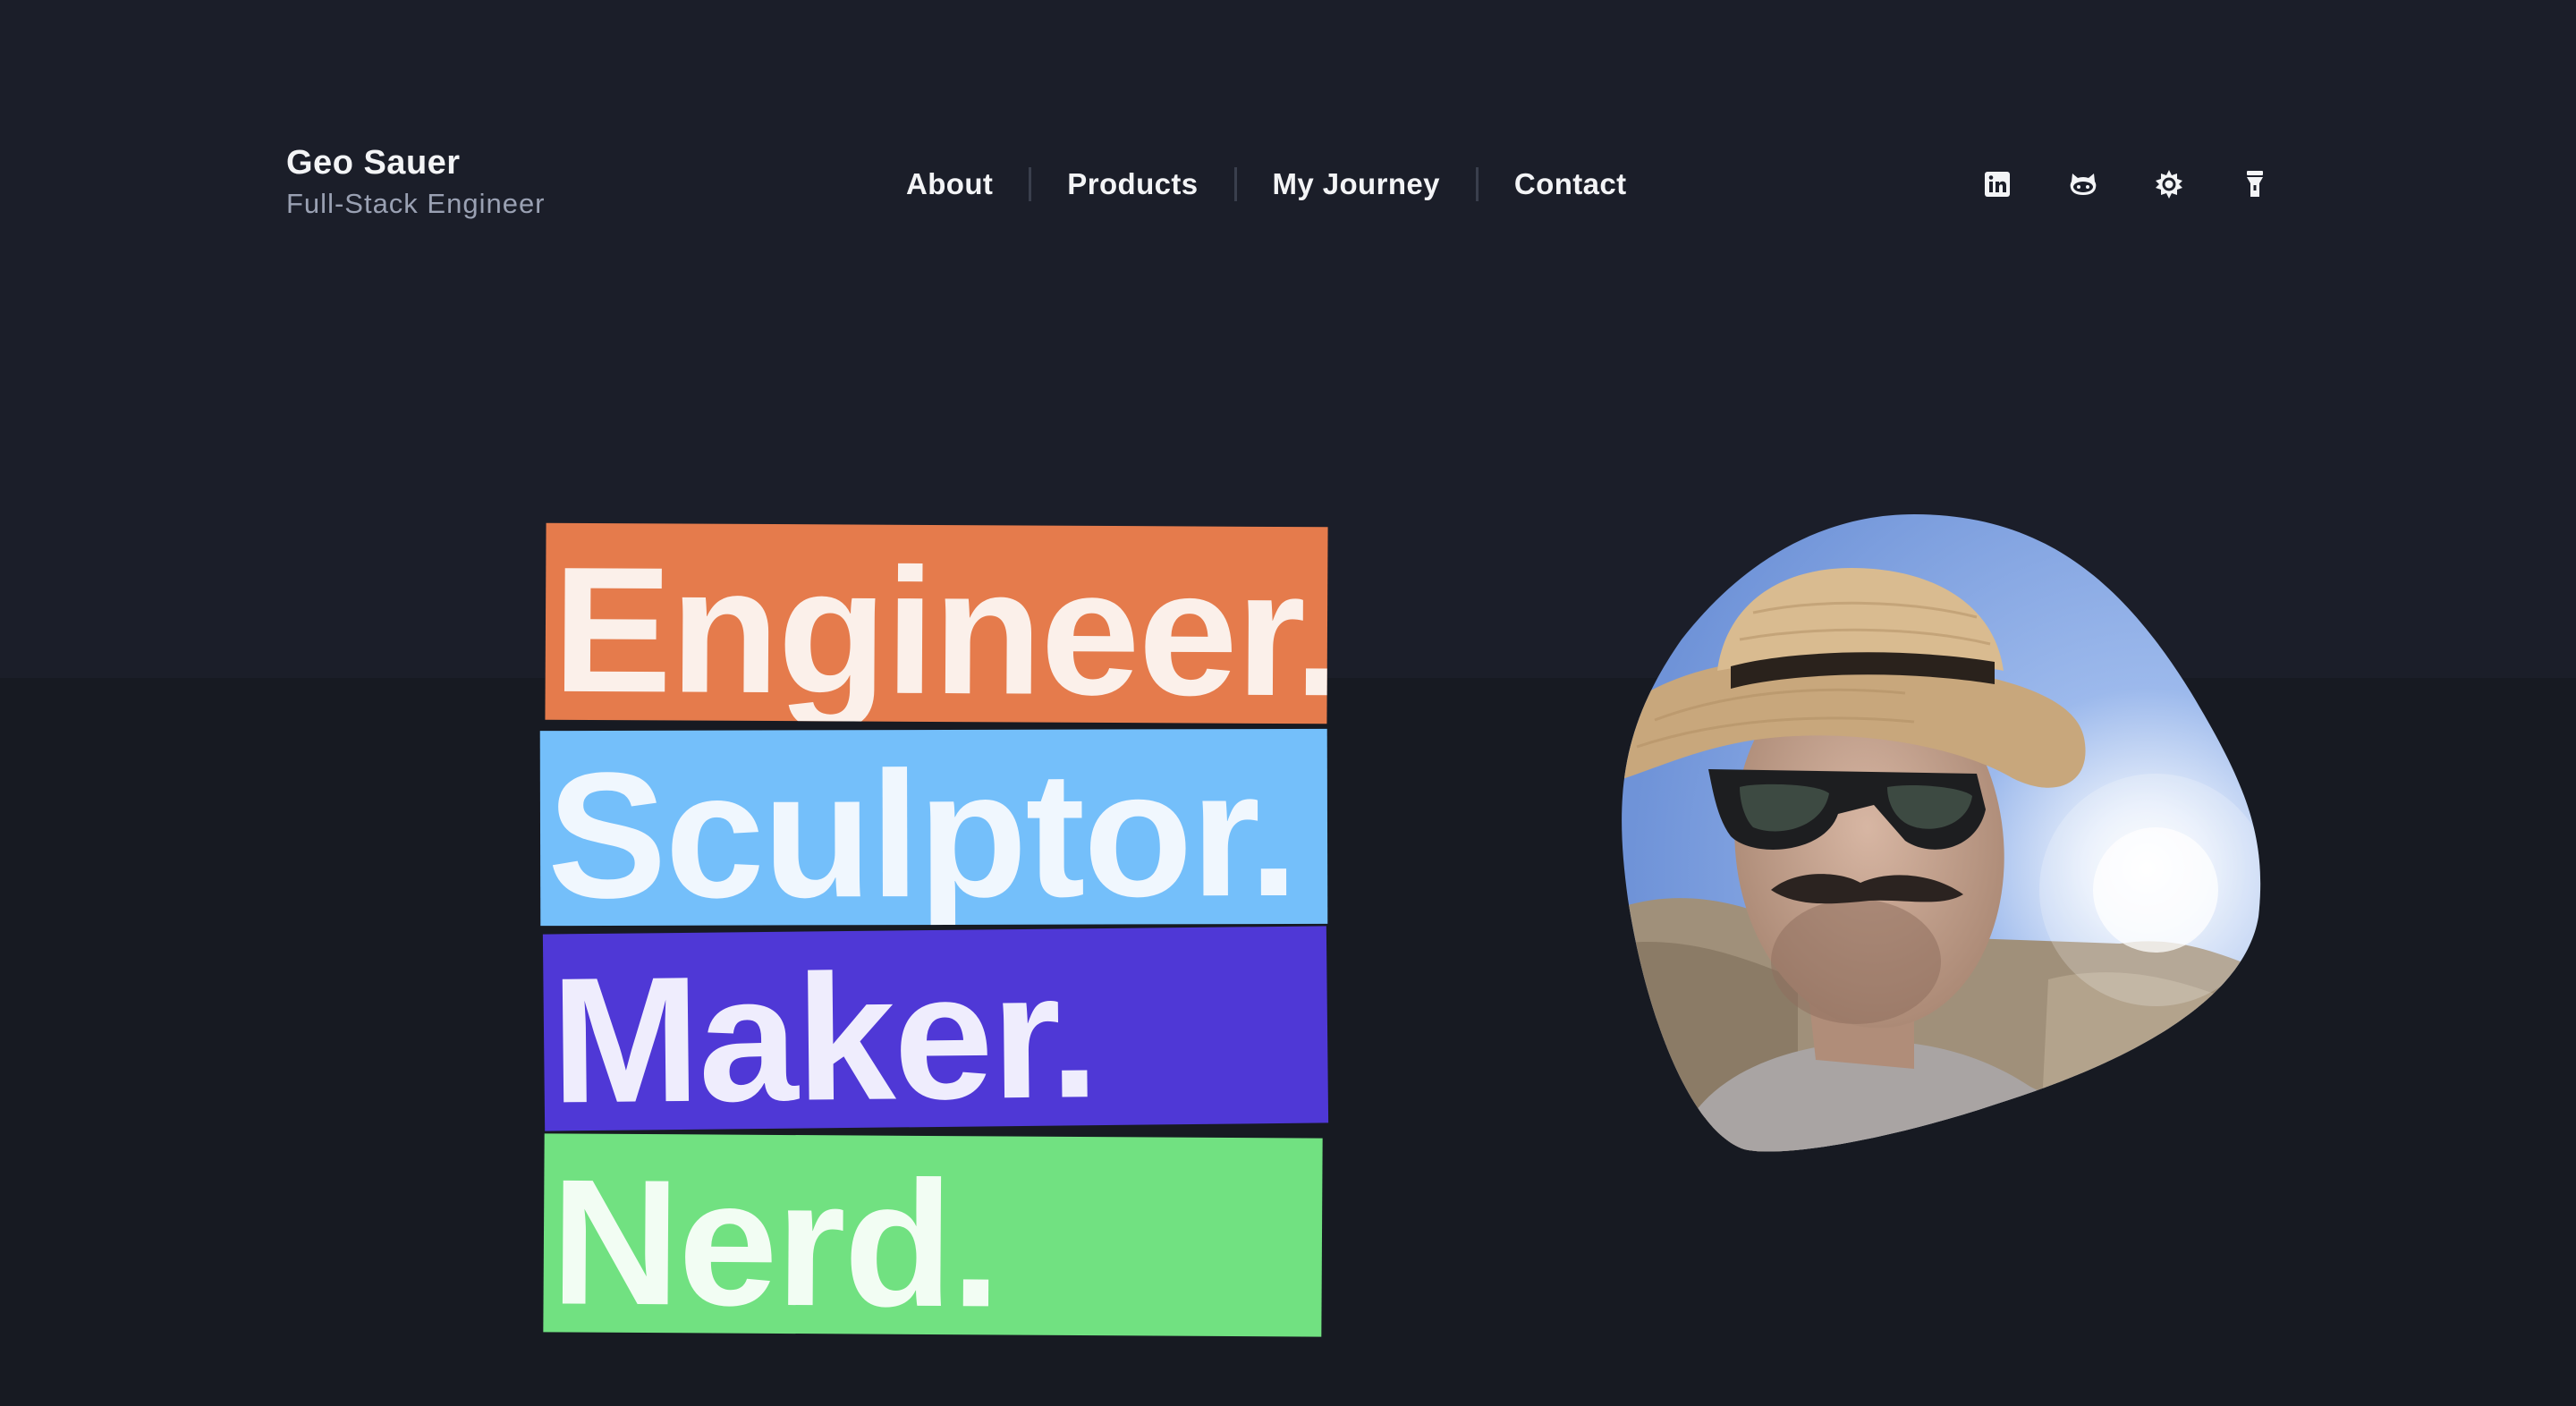 This screenshot has width=2576, height=1406. What do you see at coordinates (940, 626) in the screenshot?
I see `hero-word-text: Engineer.` at bounding box center [940, 626].